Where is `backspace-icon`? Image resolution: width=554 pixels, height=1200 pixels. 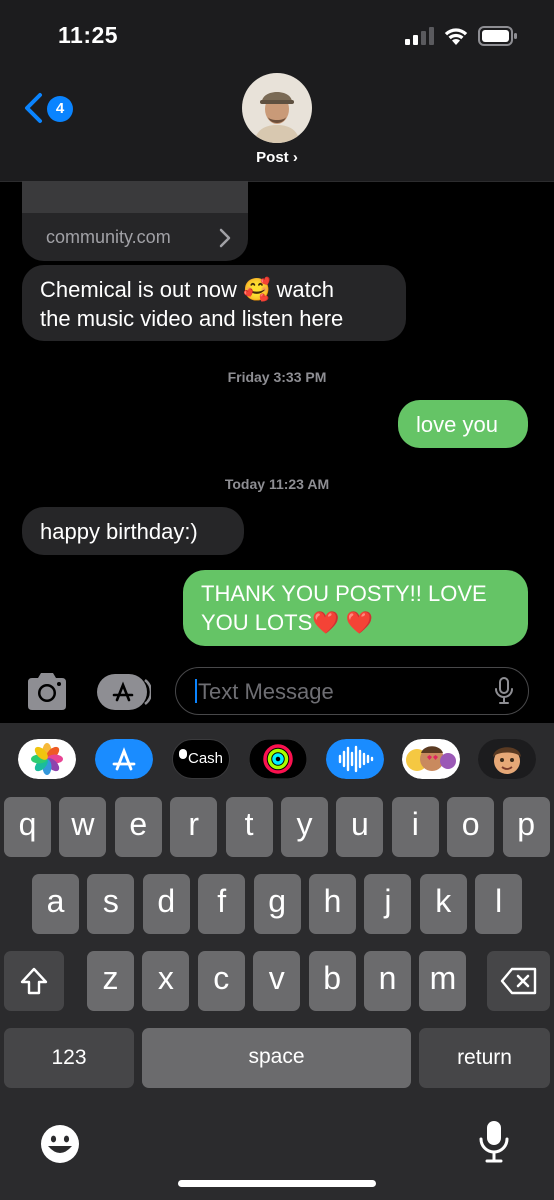
backspace-icon is located at coordinates (518, 981).